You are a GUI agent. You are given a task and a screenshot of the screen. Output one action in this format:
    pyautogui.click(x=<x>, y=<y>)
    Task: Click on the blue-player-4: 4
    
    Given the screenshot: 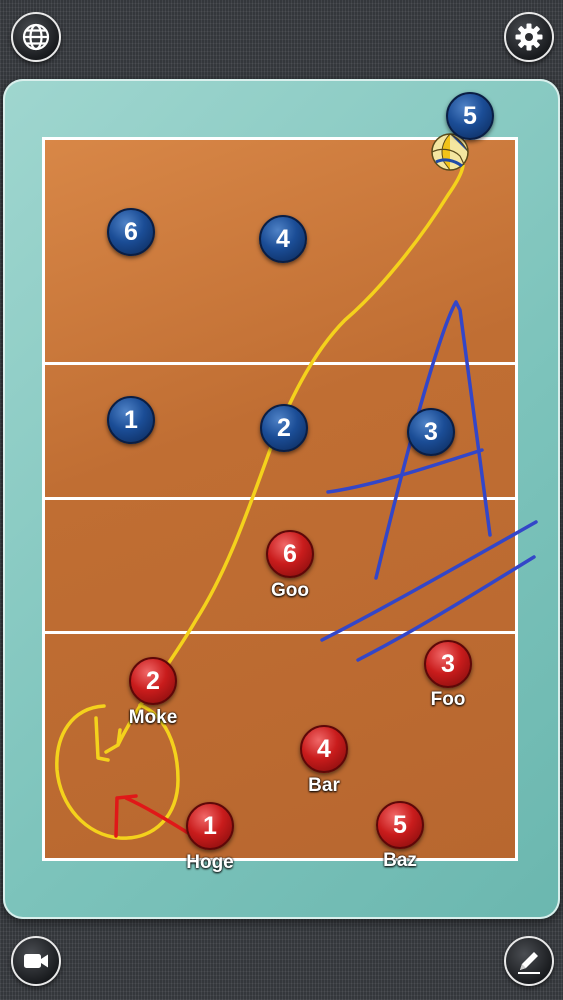 What is the action you would take?
    pyautogui.click(x=283, y=239)
    